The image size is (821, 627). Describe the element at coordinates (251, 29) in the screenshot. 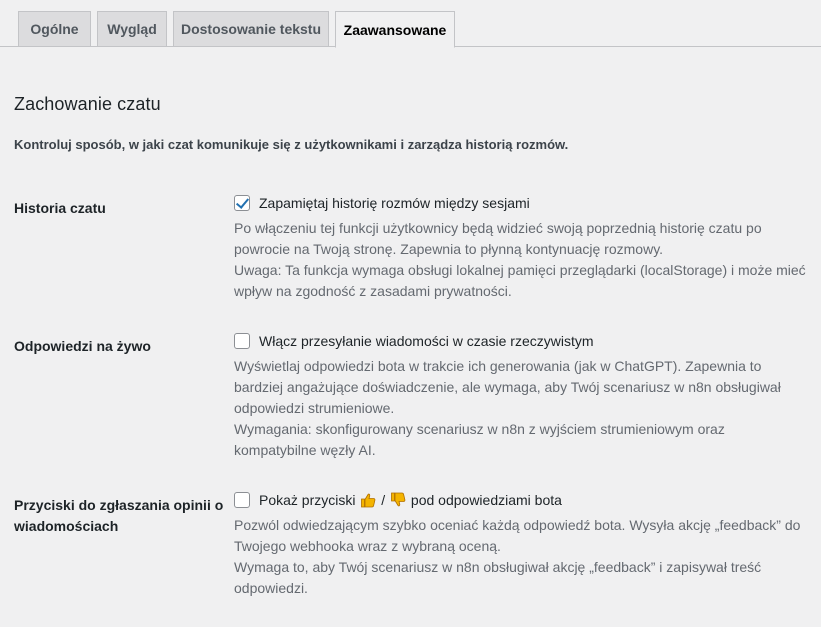

I see `tab-text-customization: Dostosowanie tekstu` at that location.